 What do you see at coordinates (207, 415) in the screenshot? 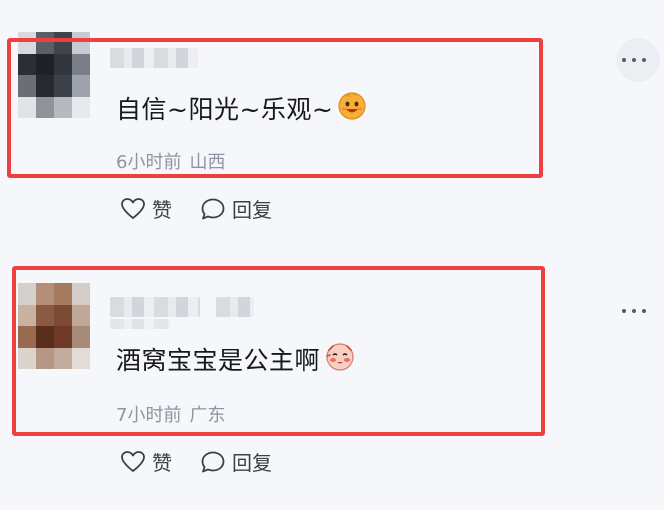
I see `comment-location: 广东` at bounding box center [207, 415].